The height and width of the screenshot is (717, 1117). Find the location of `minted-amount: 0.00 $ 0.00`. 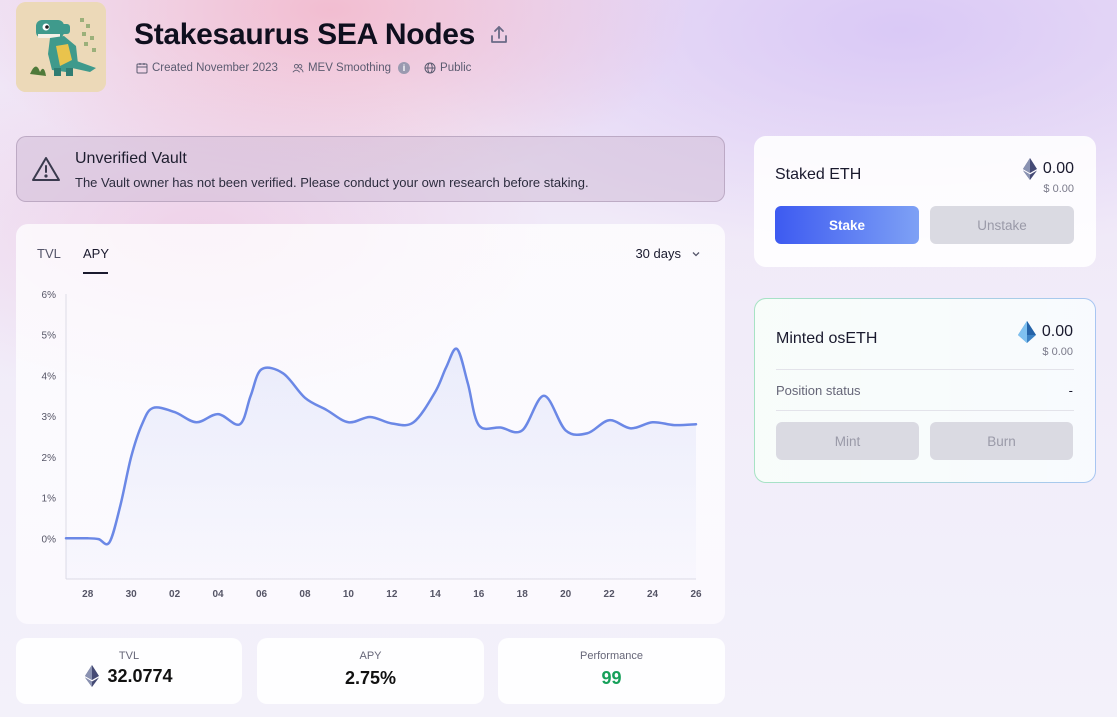

minted-amount: 0.00 $ 0.00 is located at coordinates (1045, 339).